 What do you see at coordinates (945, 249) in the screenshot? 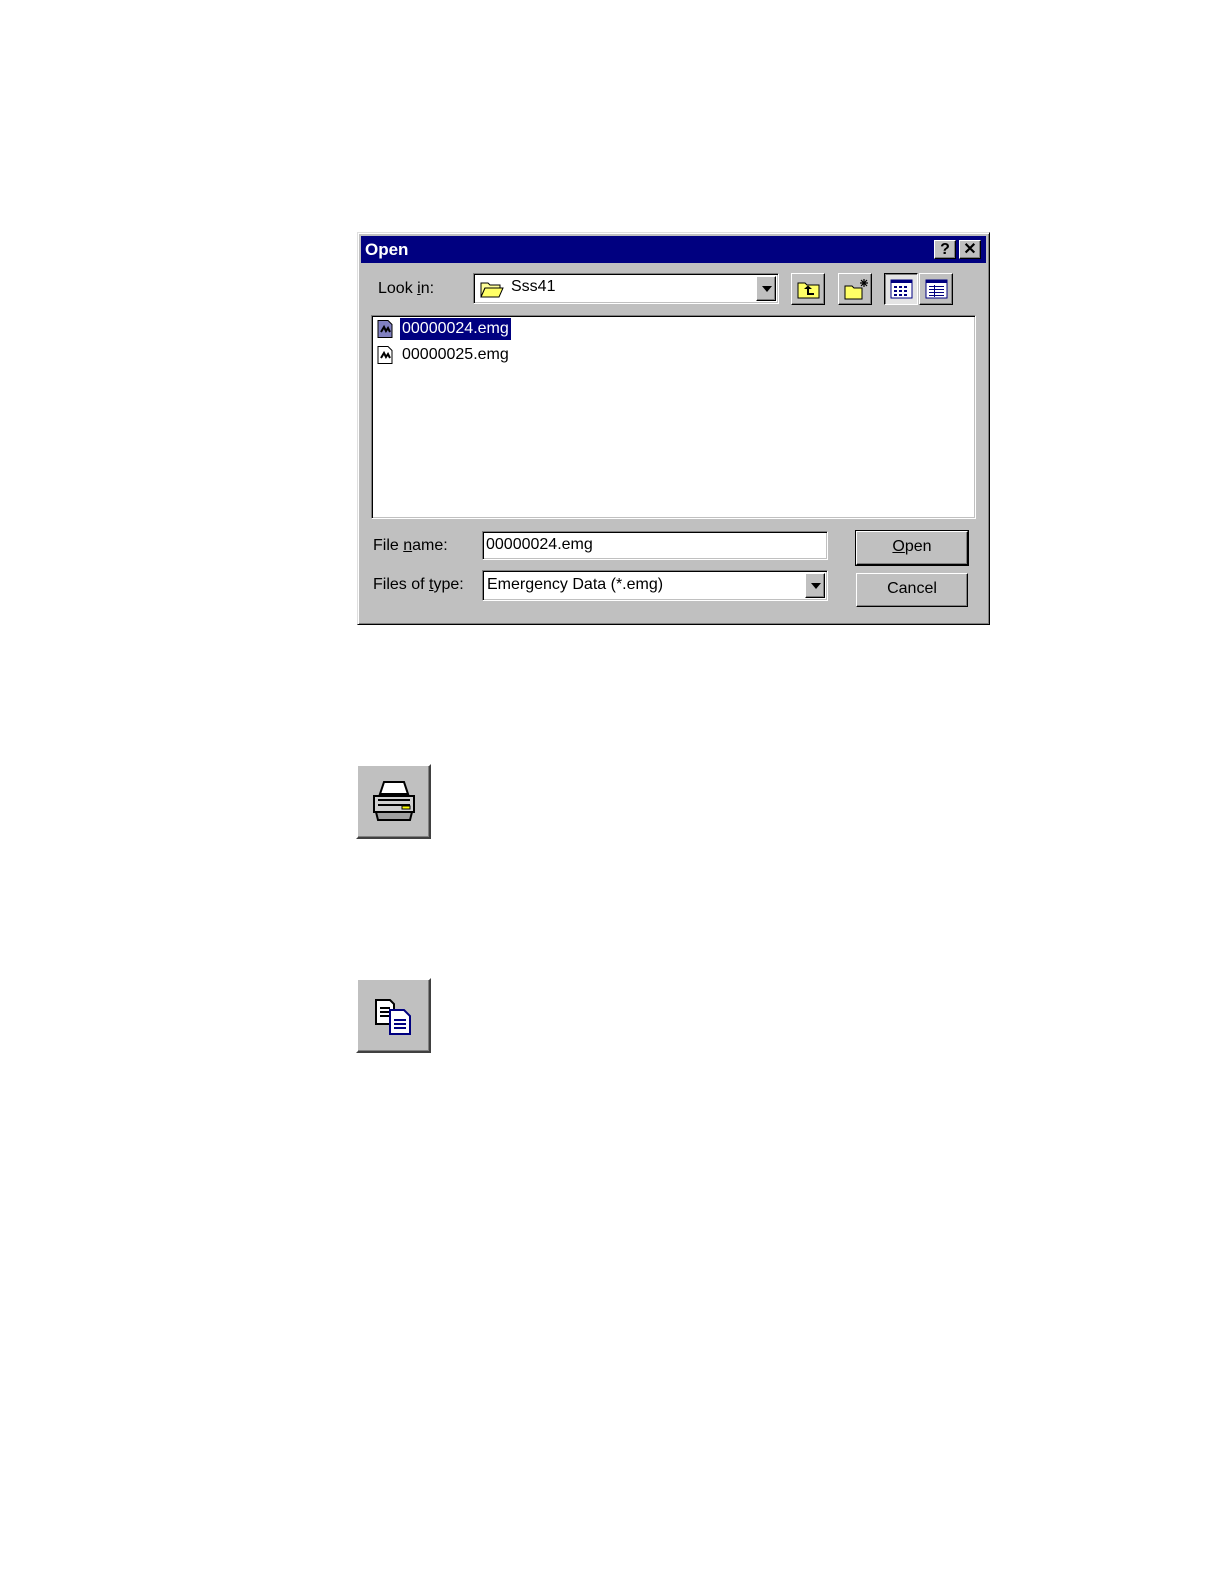
I see `help-button: ?` at bounding box center [945, 249].